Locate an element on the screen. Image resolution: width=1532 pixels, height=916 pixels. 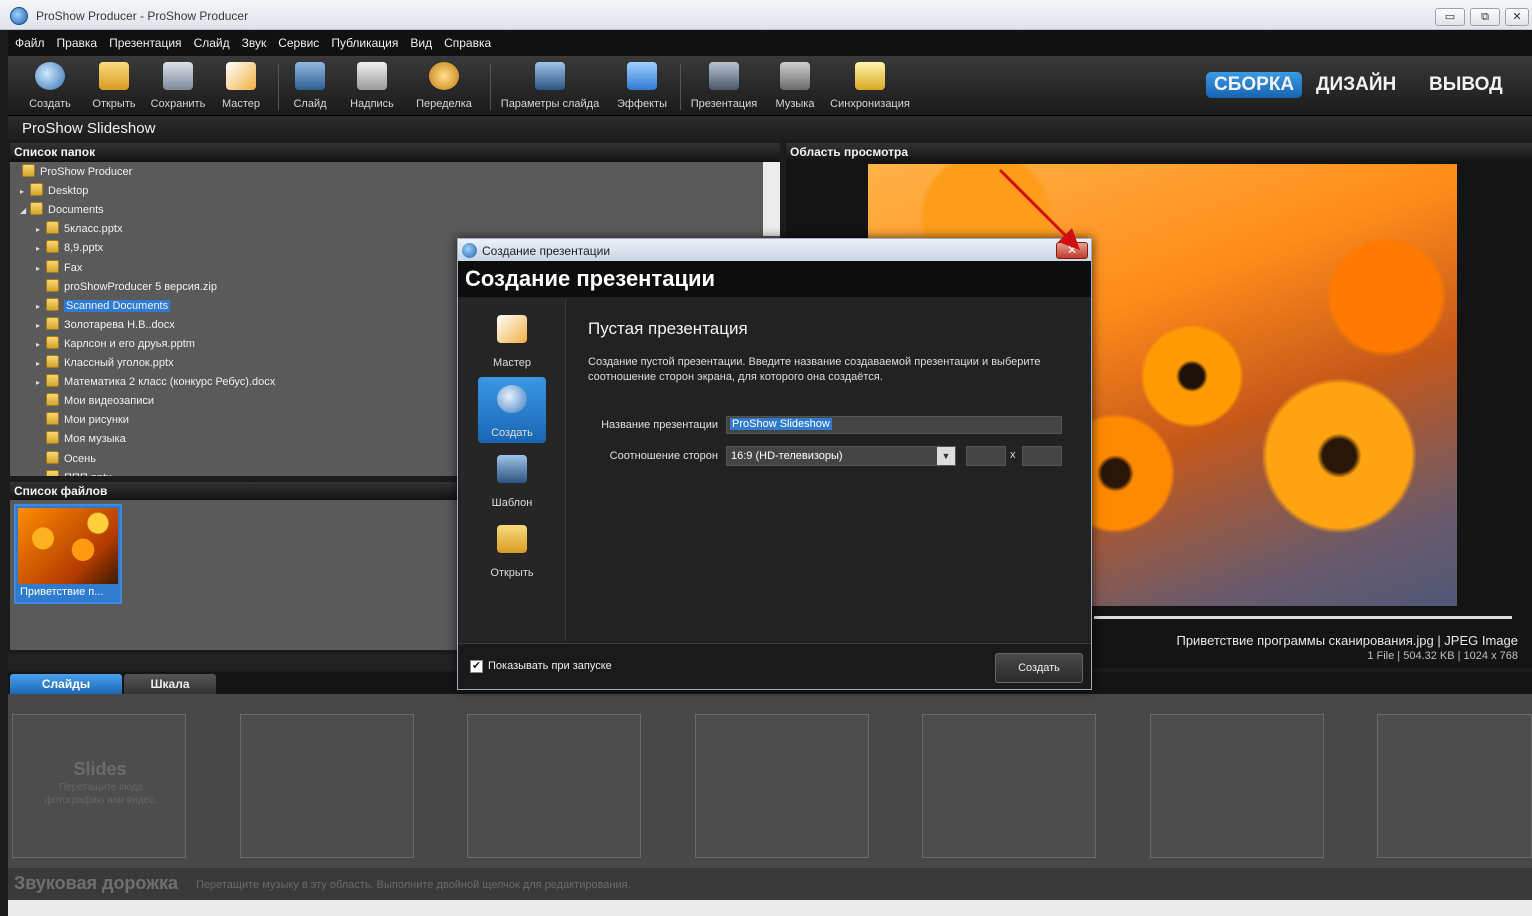
toolbar-caption-button: Надпись is located at coordinates (372, 88).